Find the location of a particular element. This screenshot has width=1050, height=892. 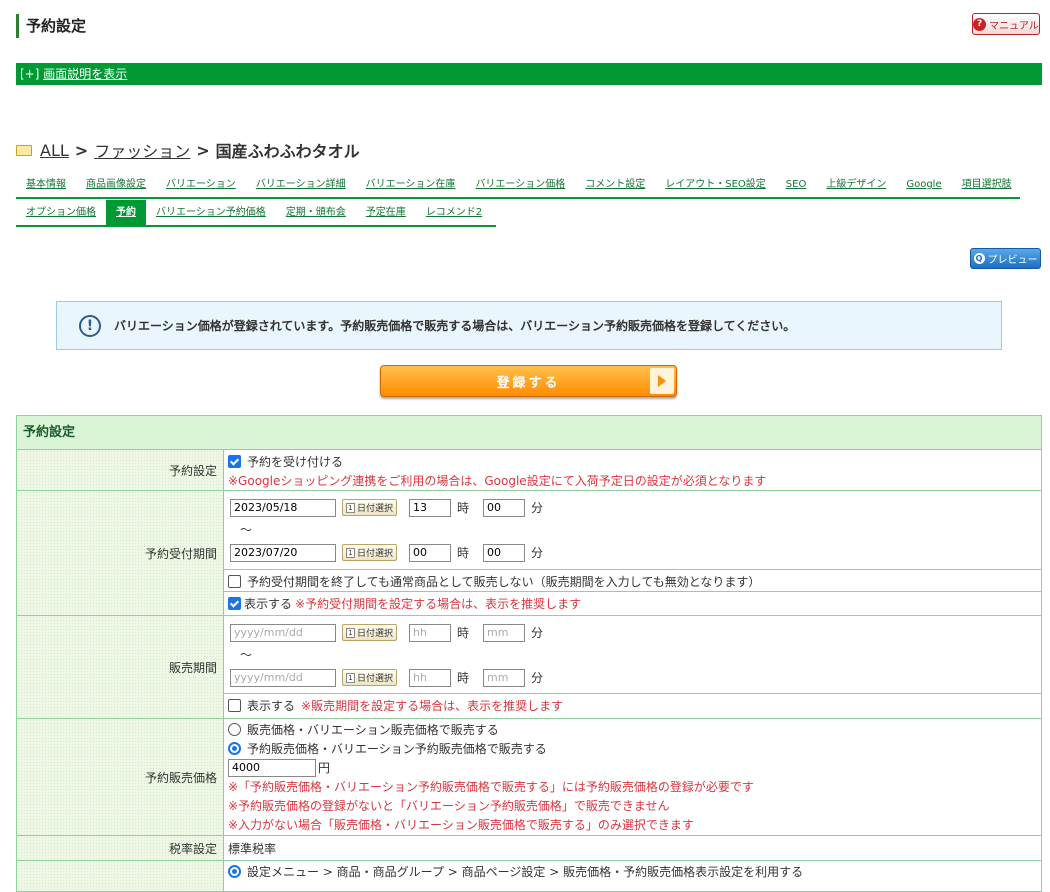

tab-planned-stock: 予定在庫 is located at coordinates (386, 213).